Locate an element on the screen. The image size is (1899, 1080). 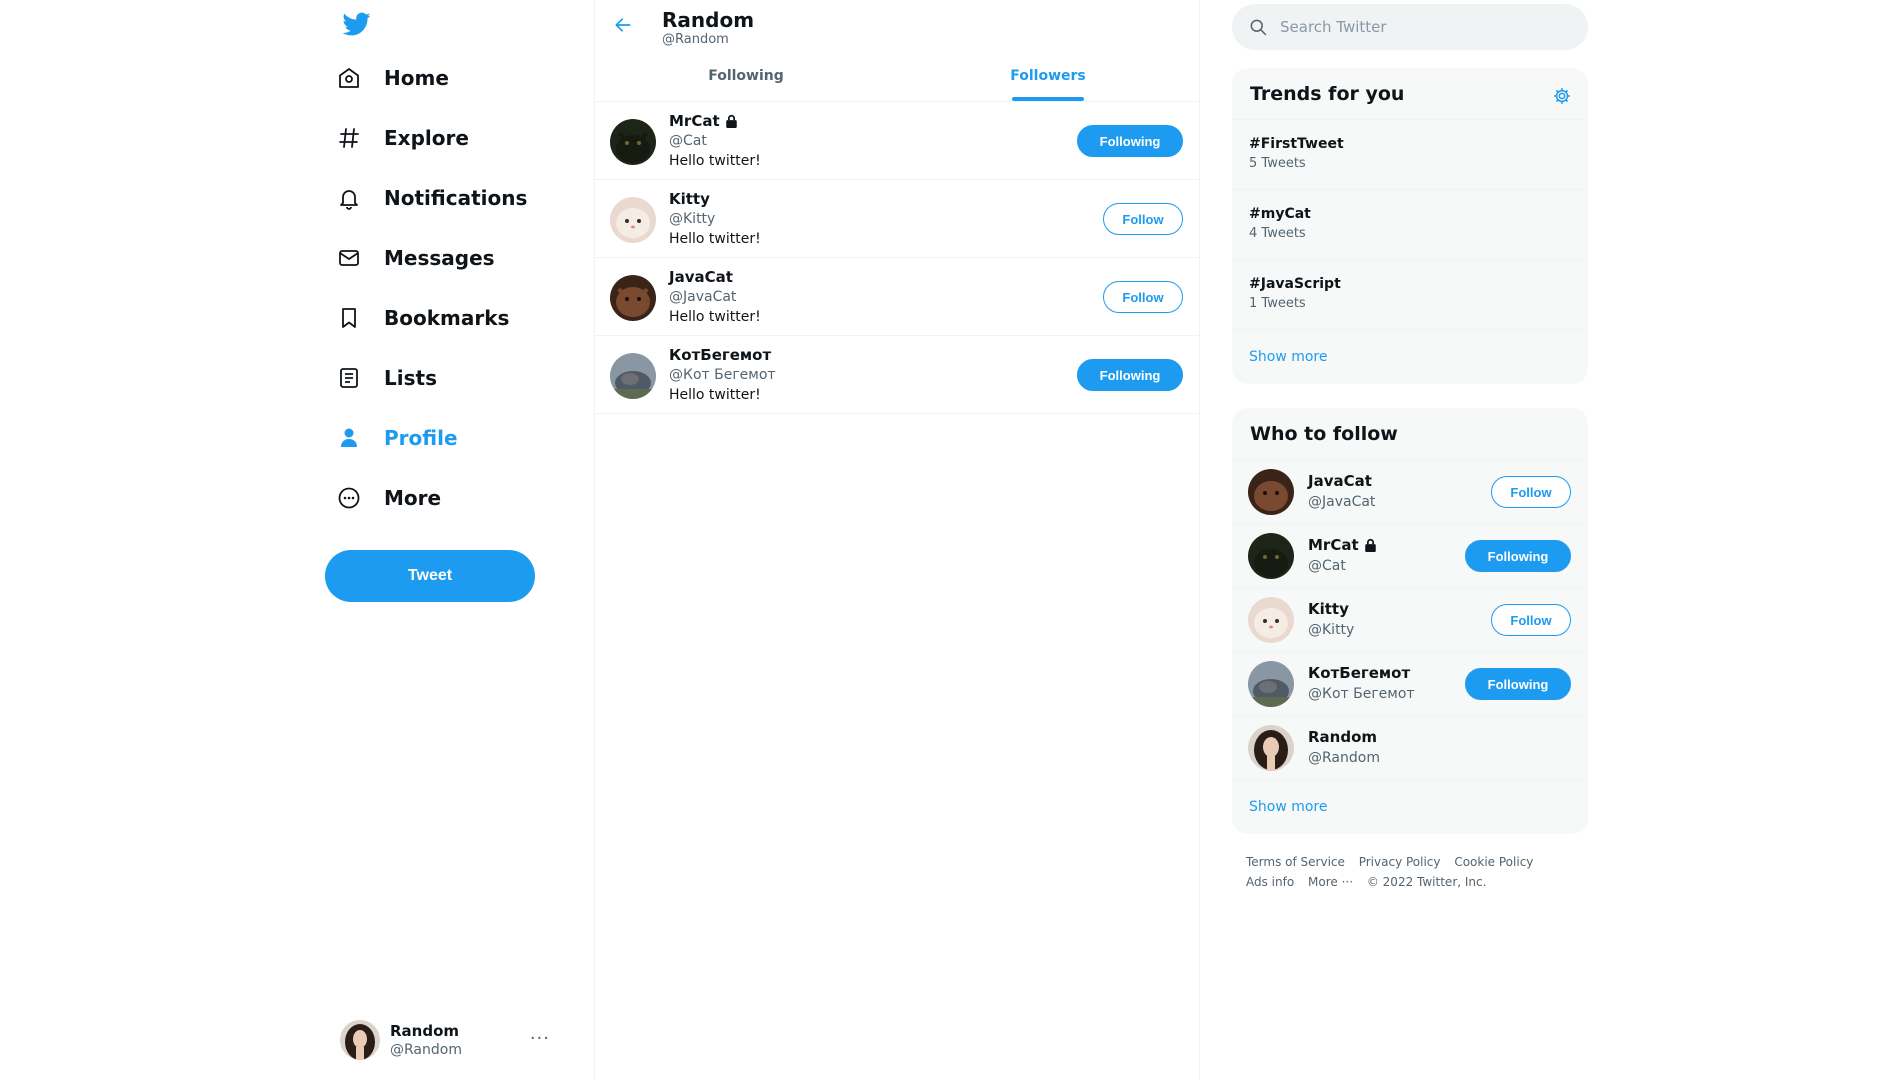
nav-item-notifications: Notifications is located at coordinates (431, 198).